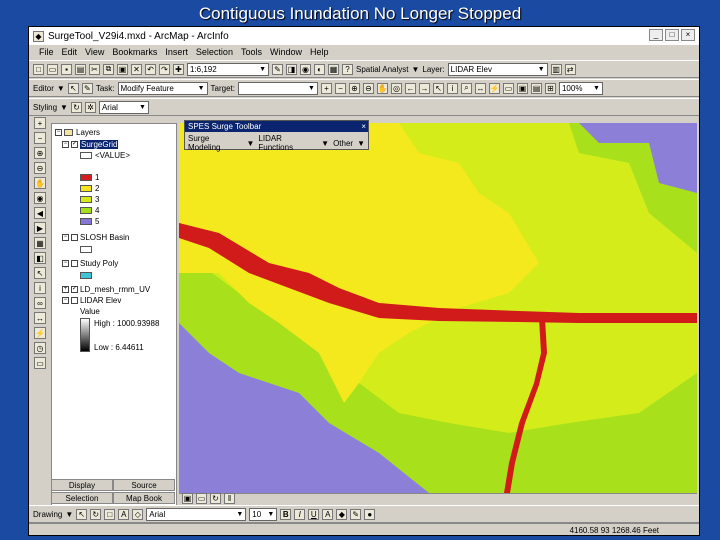  What do you see at coordinates (178, 69) in the screenshot?
I see `add-data-icon: ✚` at bounding box center [178, 69].